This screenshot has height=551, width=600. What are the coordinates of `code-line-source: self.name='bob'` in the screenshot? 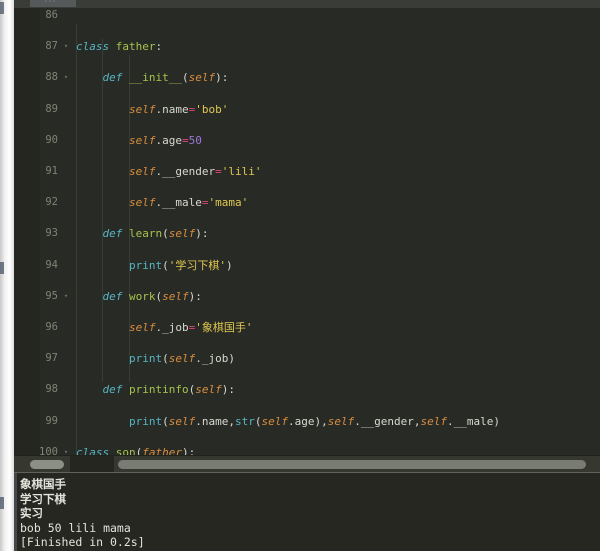 It's located at (152, 110).